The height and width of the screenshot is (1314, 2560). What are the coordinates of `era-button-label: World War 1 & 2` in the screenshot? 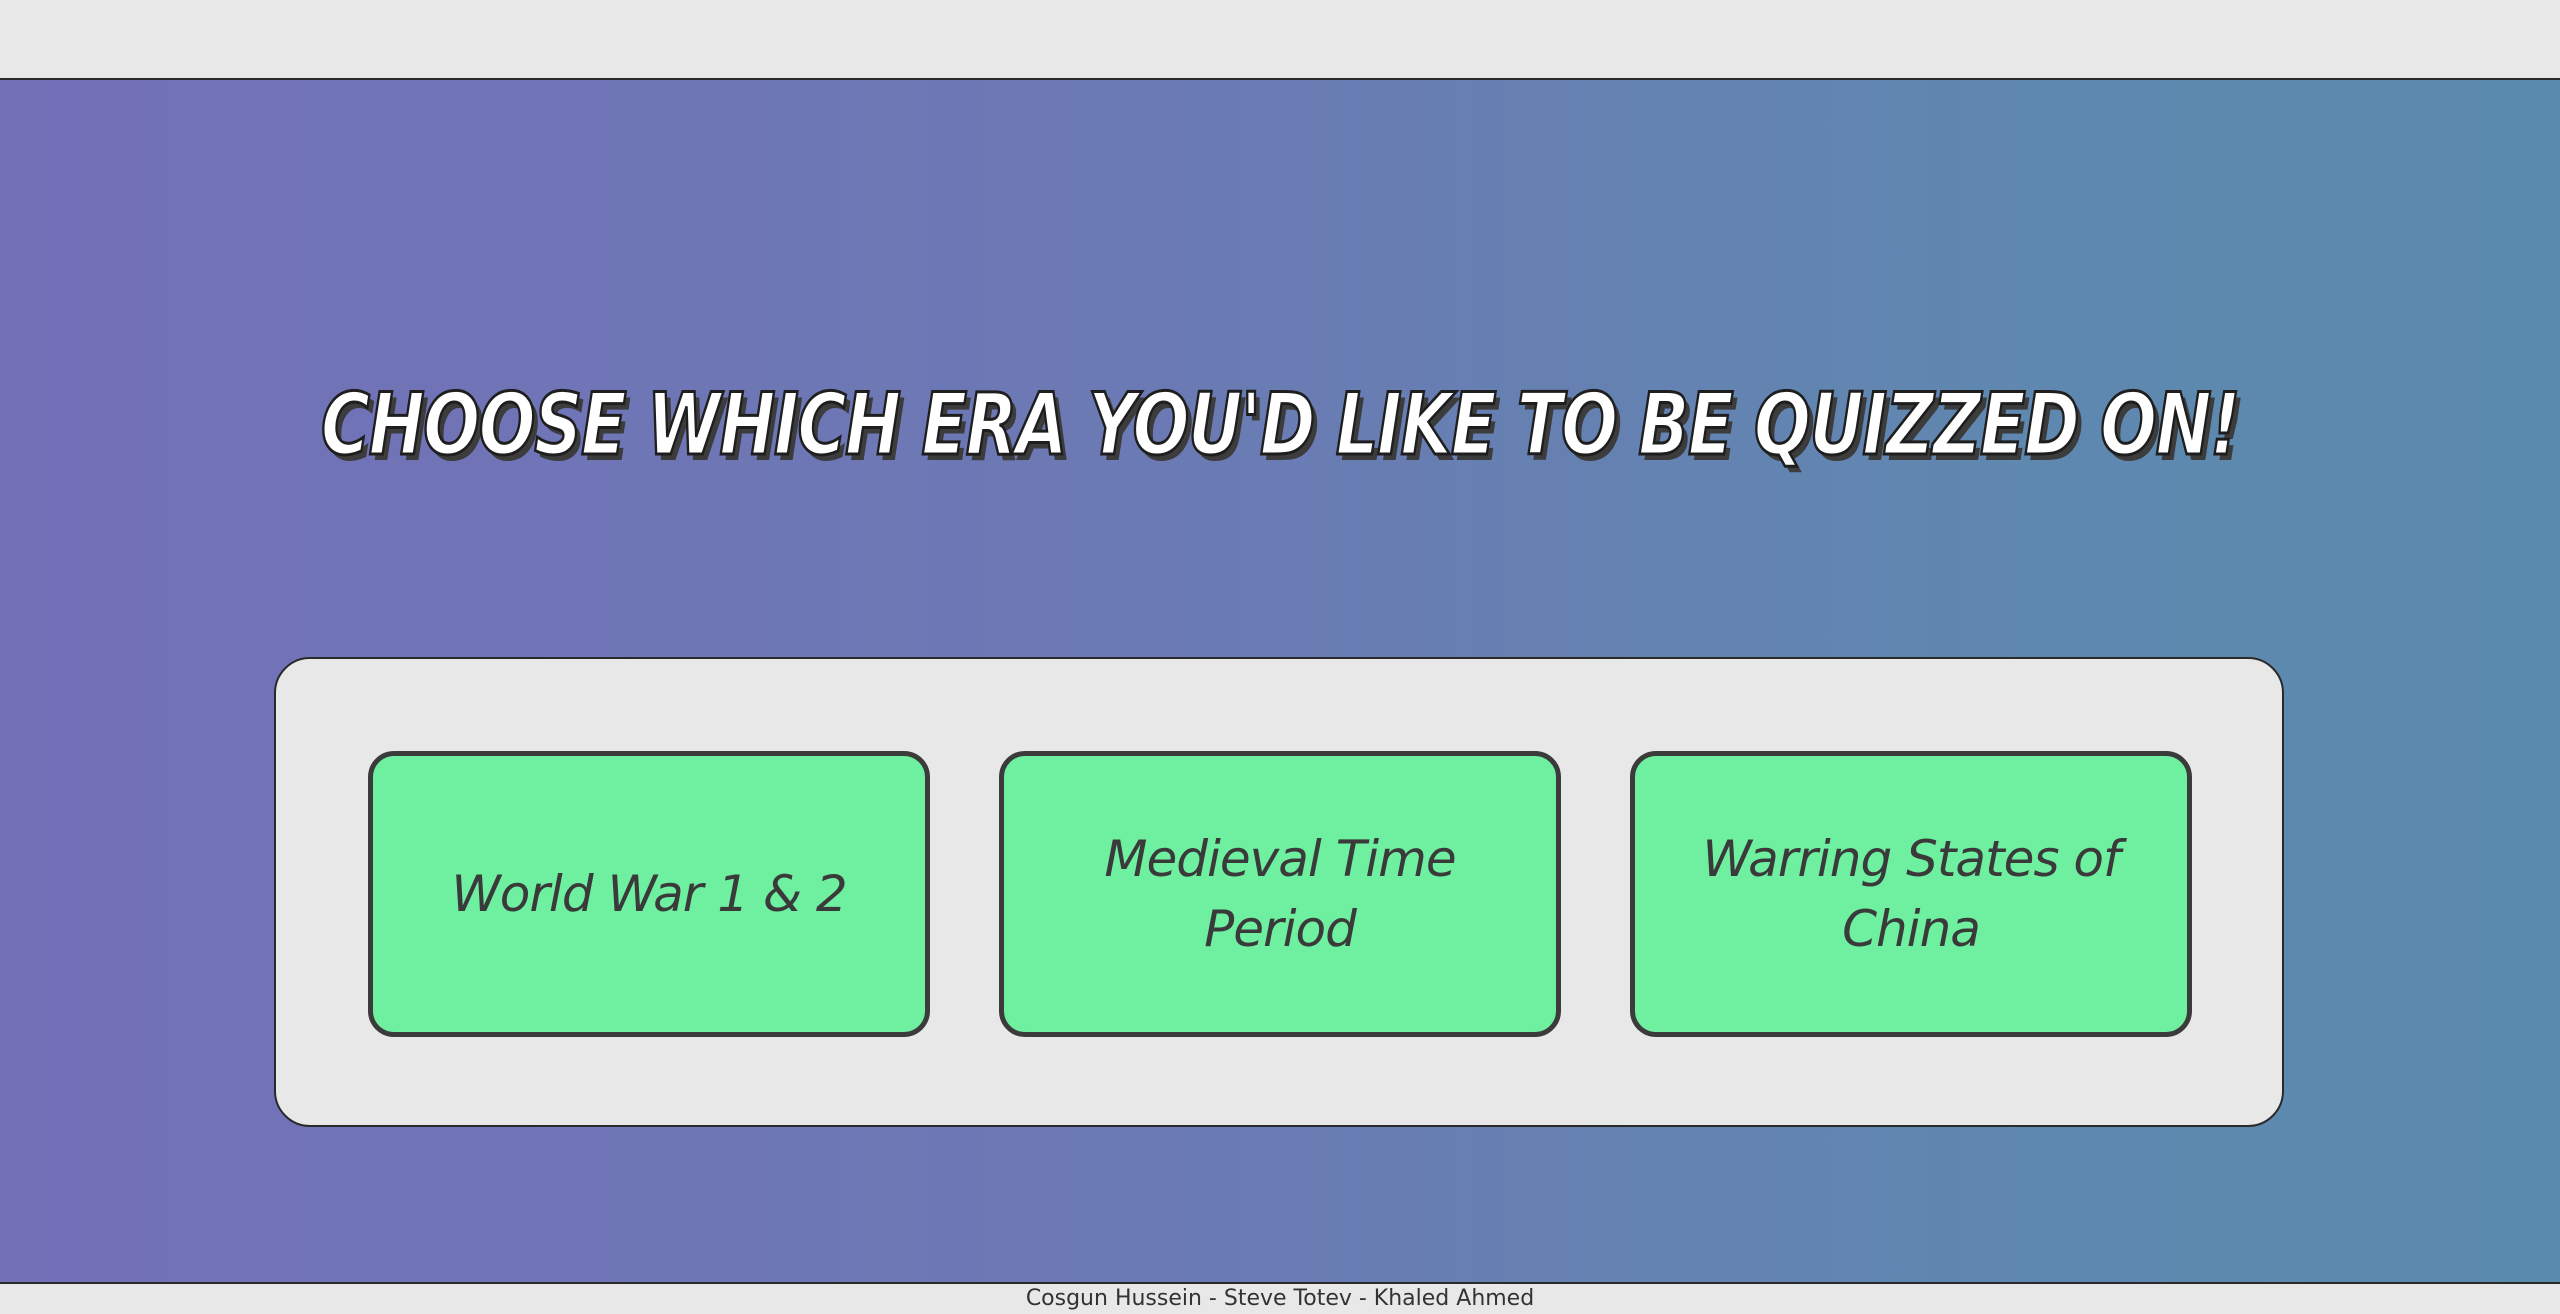 It's located at (649, 894).